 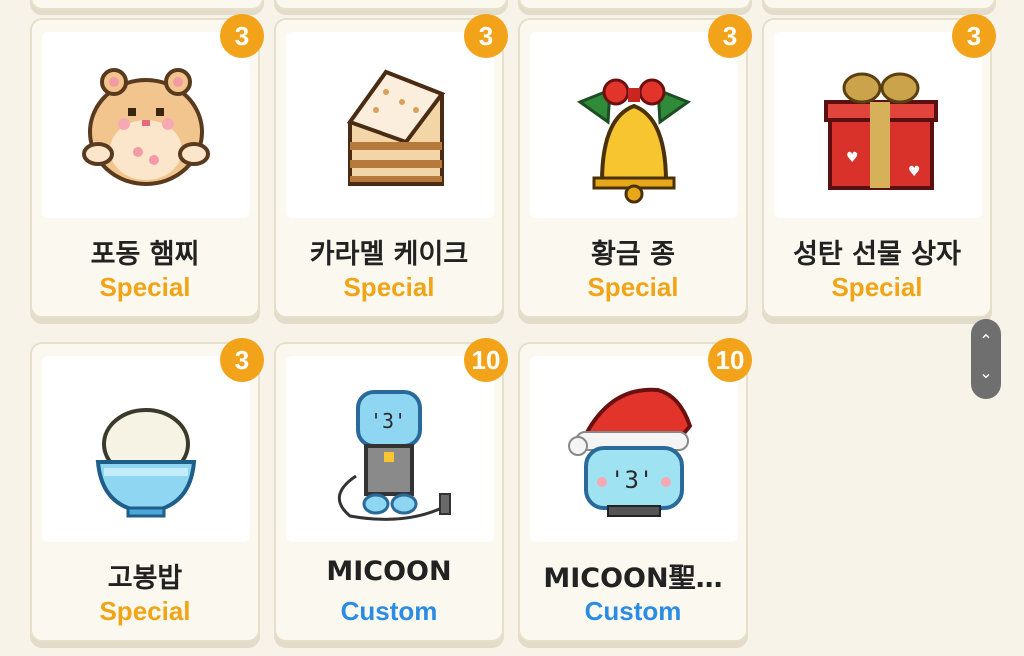 I want to click on scroll-control: ⌃ ⌄, so click(x=986, y=359).